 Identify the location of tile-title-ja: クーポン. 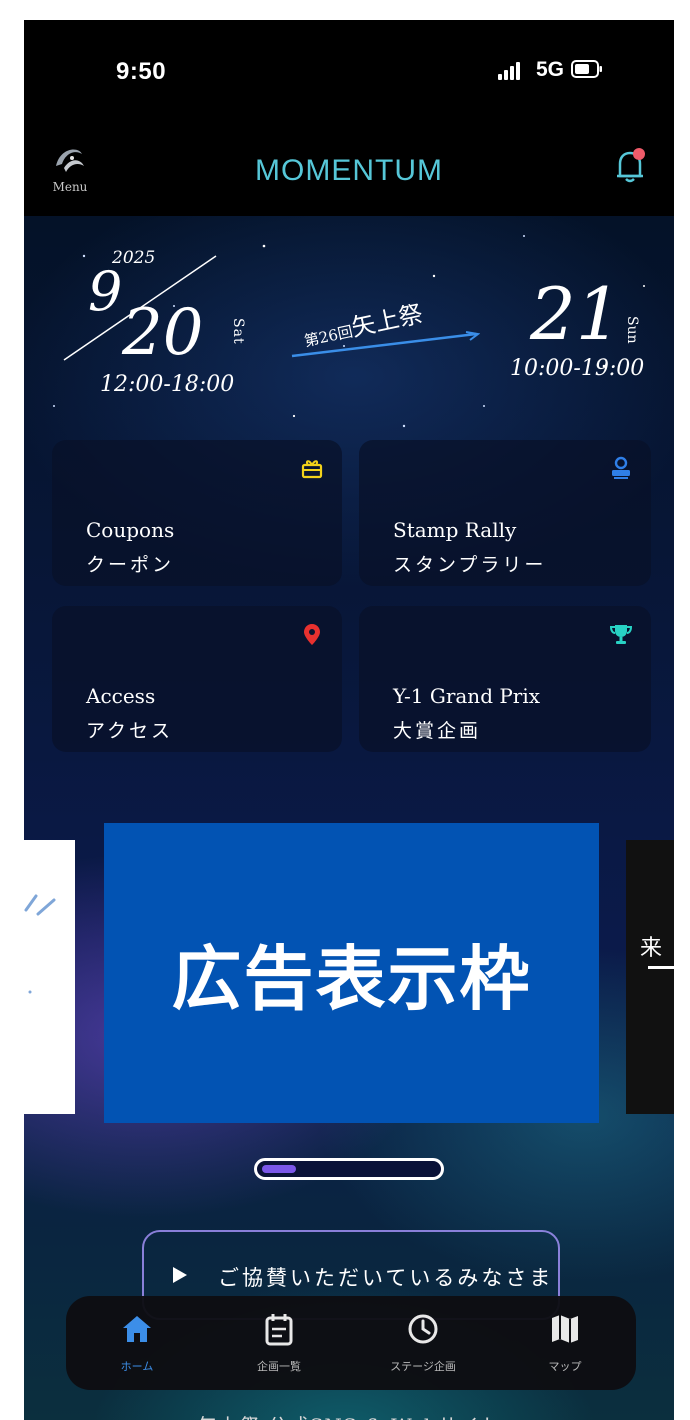
(130, 565).